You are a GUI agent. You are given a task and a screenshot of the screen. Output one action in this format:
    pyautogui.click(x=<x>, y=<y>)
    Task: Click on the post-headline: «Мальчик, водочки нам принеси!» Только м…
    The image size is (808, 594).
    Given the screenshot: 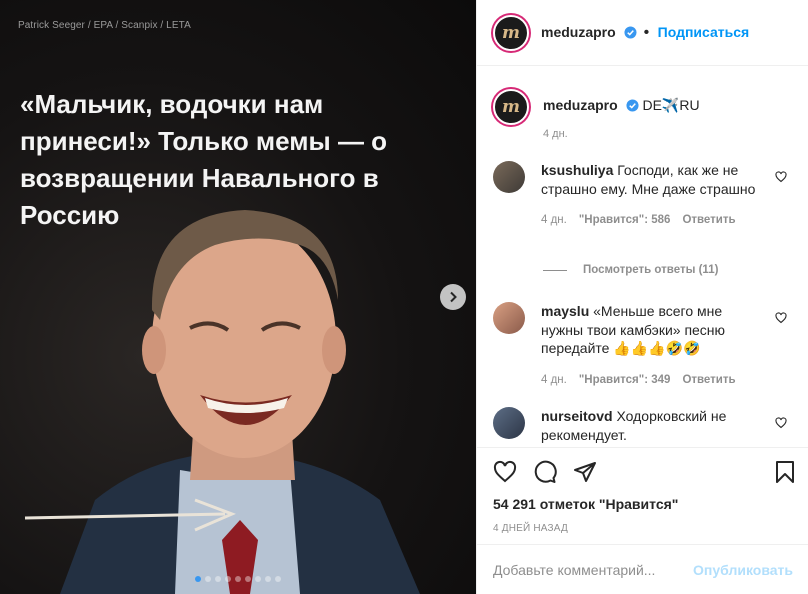 What is the action you would take?
    pyautogui.click(x=204, y=159)
    